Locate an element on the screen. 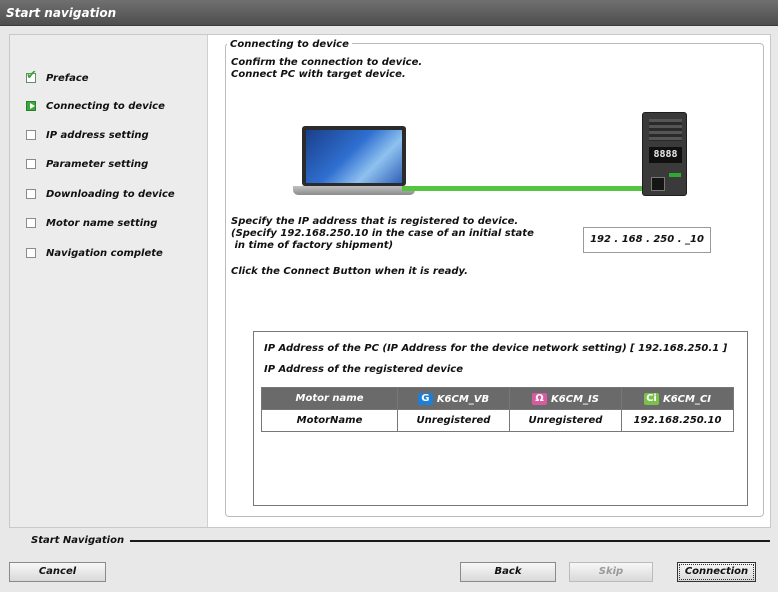 The height and width of the screenshot is (592, 778). skip-button: Skip is located at coordinates (611, 572).